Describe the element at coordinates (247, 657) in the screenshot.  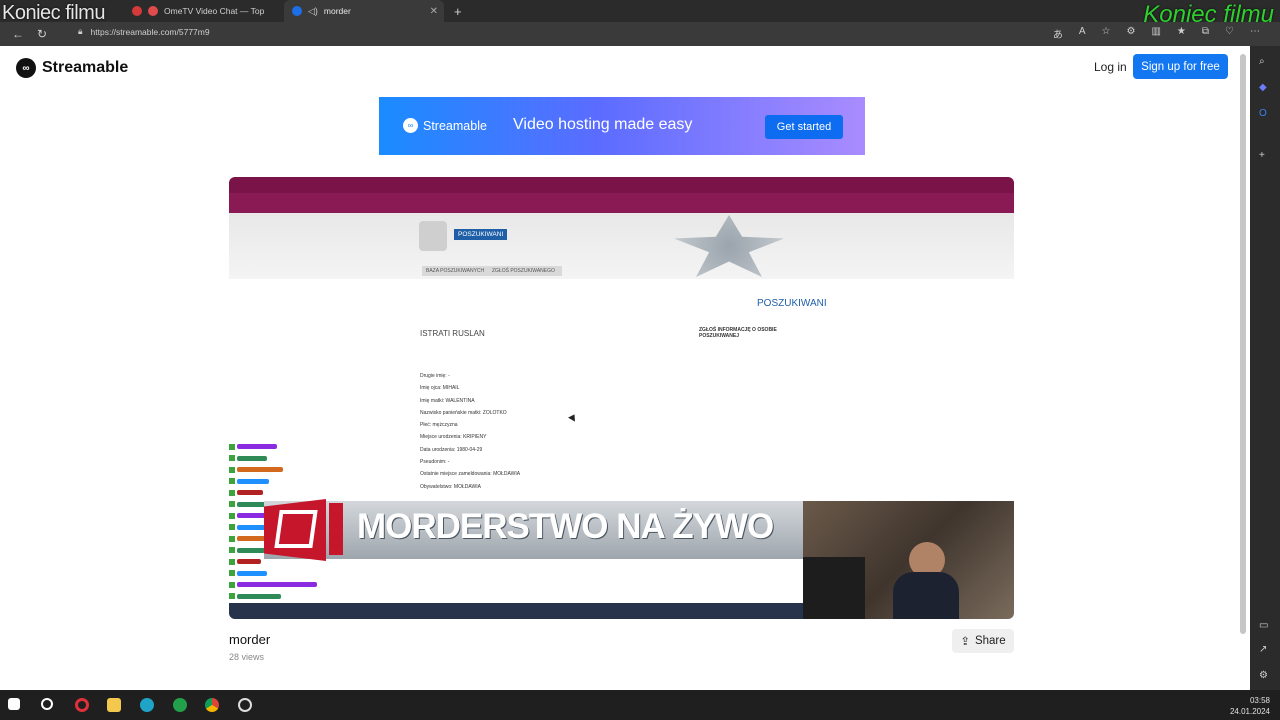
I see `view-count: 28 views` at that location.